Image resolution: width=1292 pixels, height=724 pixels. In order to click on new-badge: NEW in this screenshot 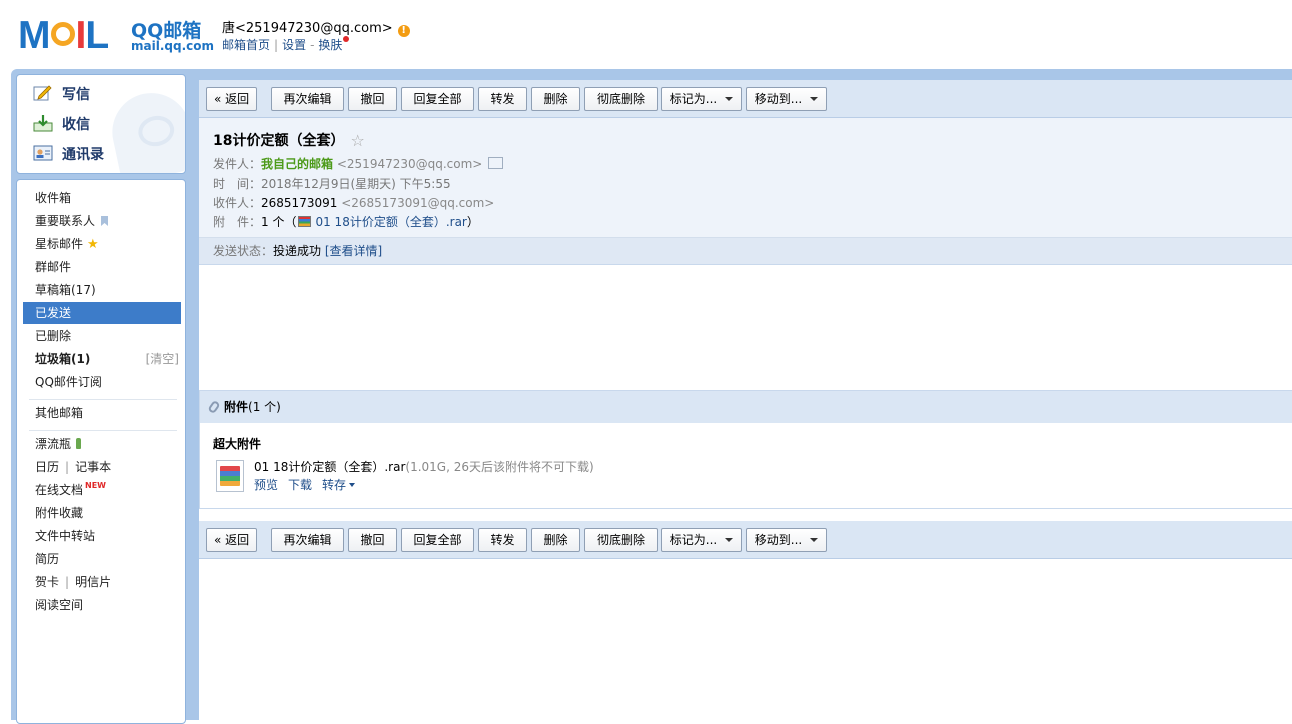, I will do `click(95, 485)`.